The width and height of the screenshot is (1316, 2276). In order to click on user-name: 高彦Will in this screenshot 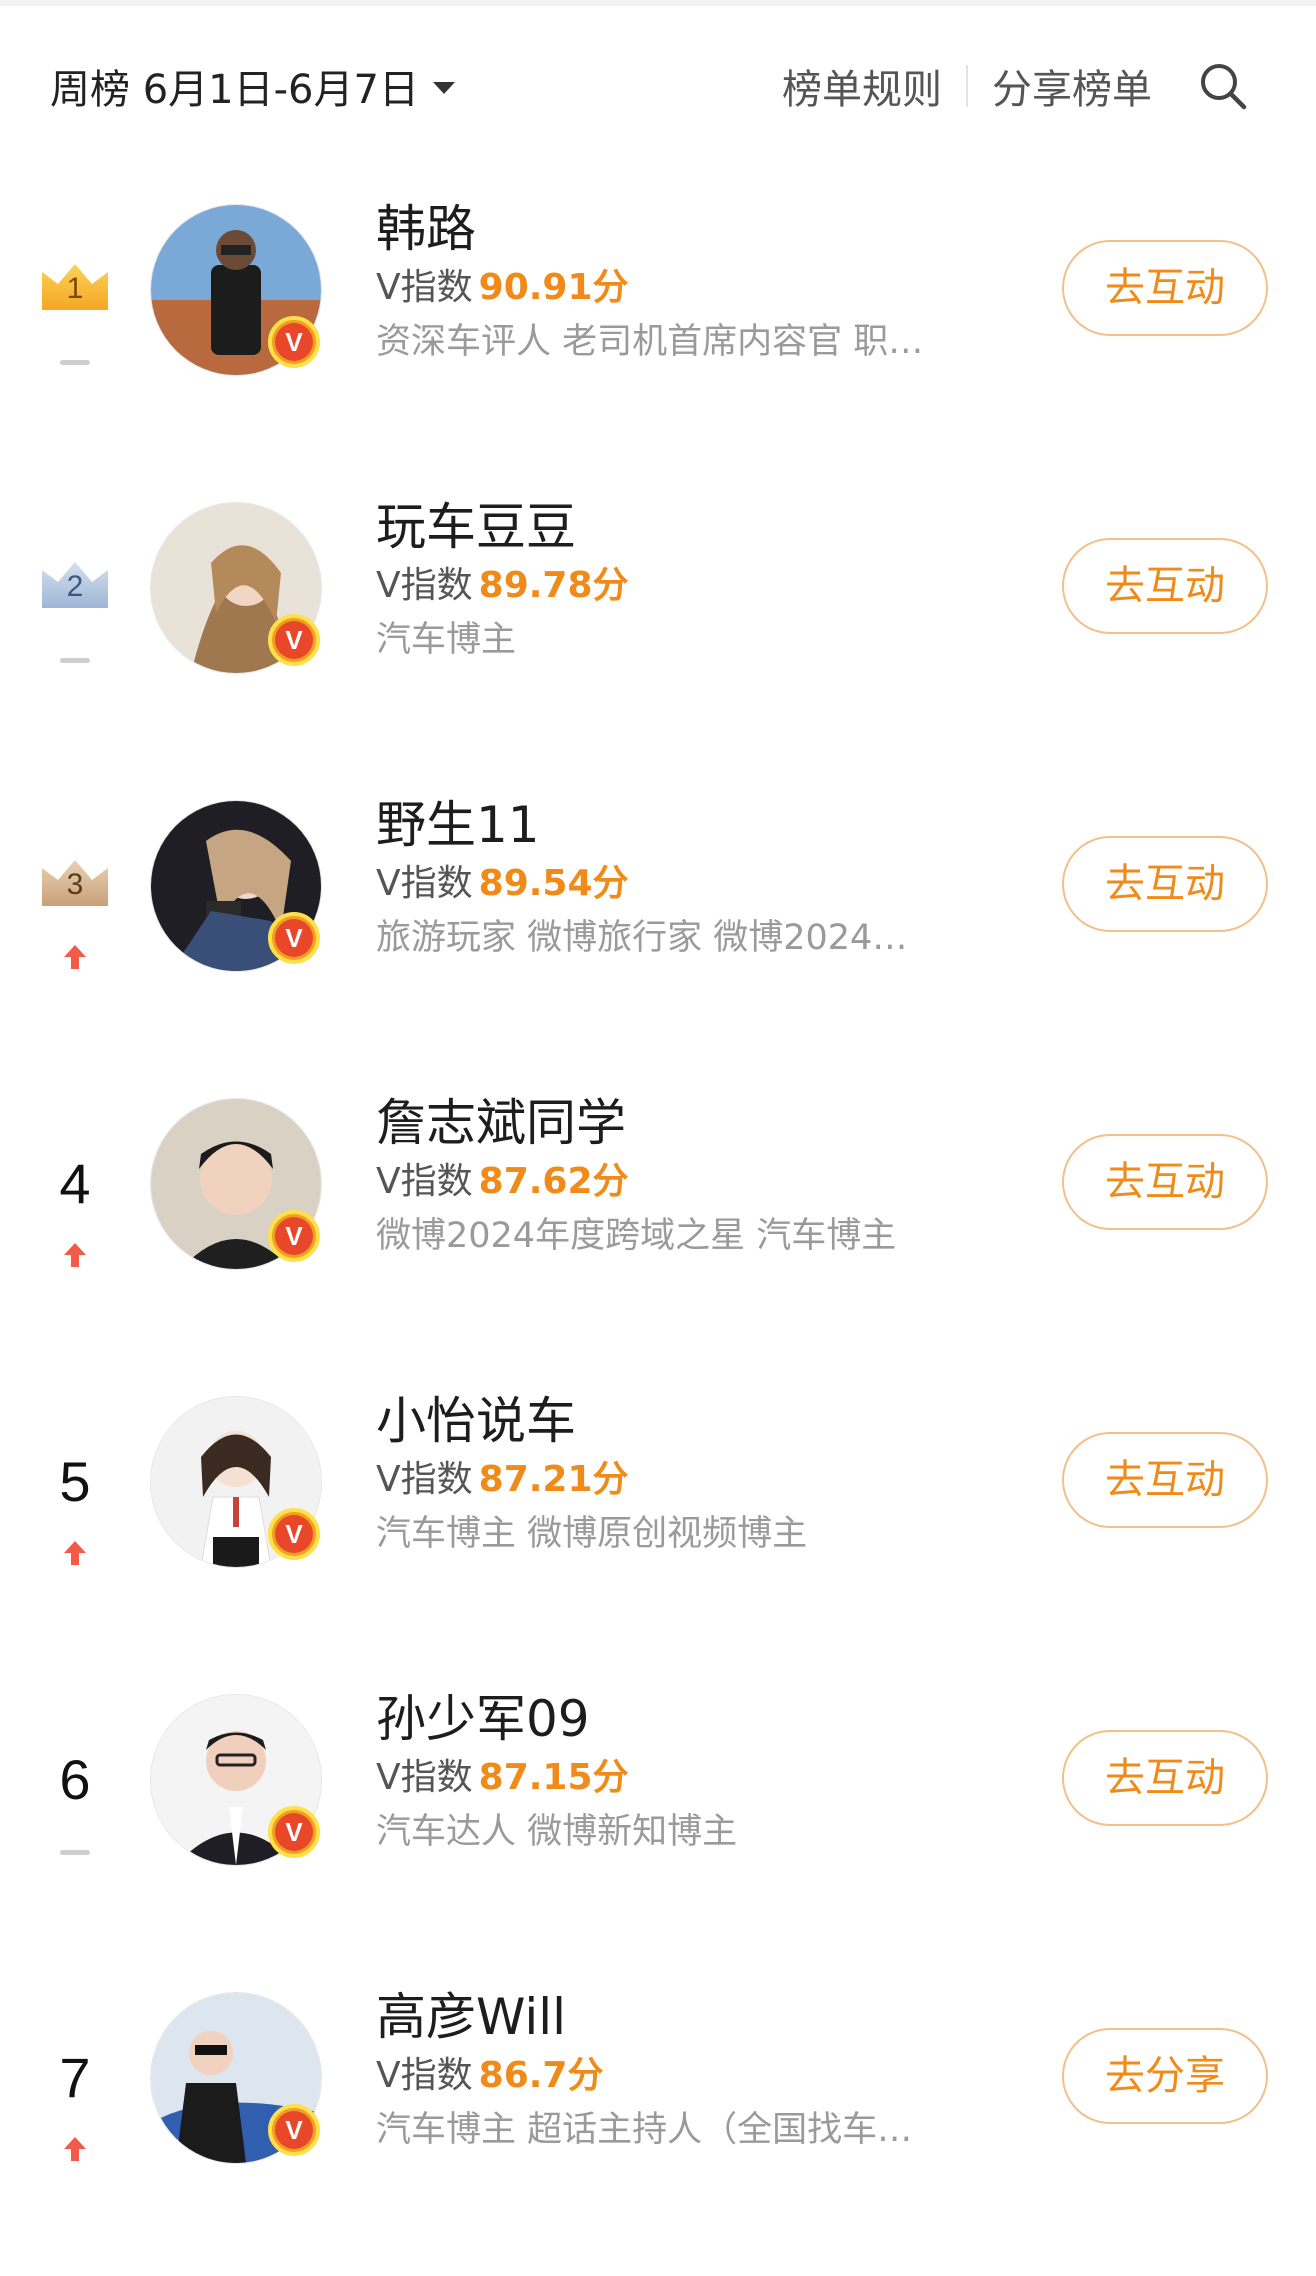, I will do `click(686, 2017)`.